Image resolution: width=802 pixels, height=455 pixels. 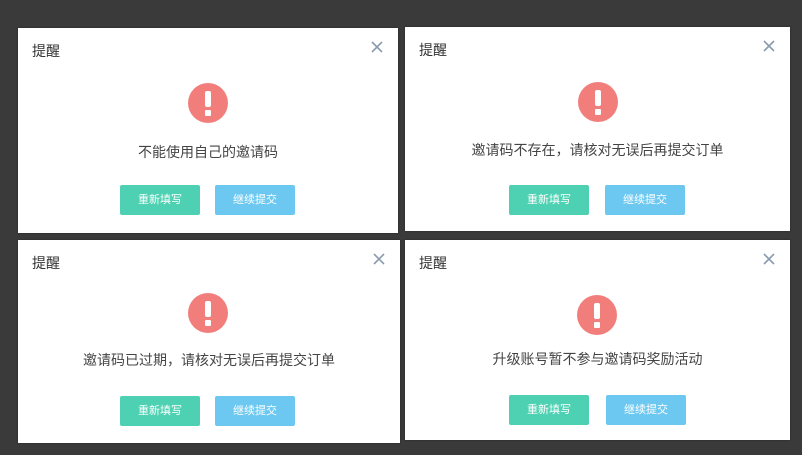 I want to click on dialog-message: 升级账号暂不参与邀请码奖励活动, so click(x=597, y=360).